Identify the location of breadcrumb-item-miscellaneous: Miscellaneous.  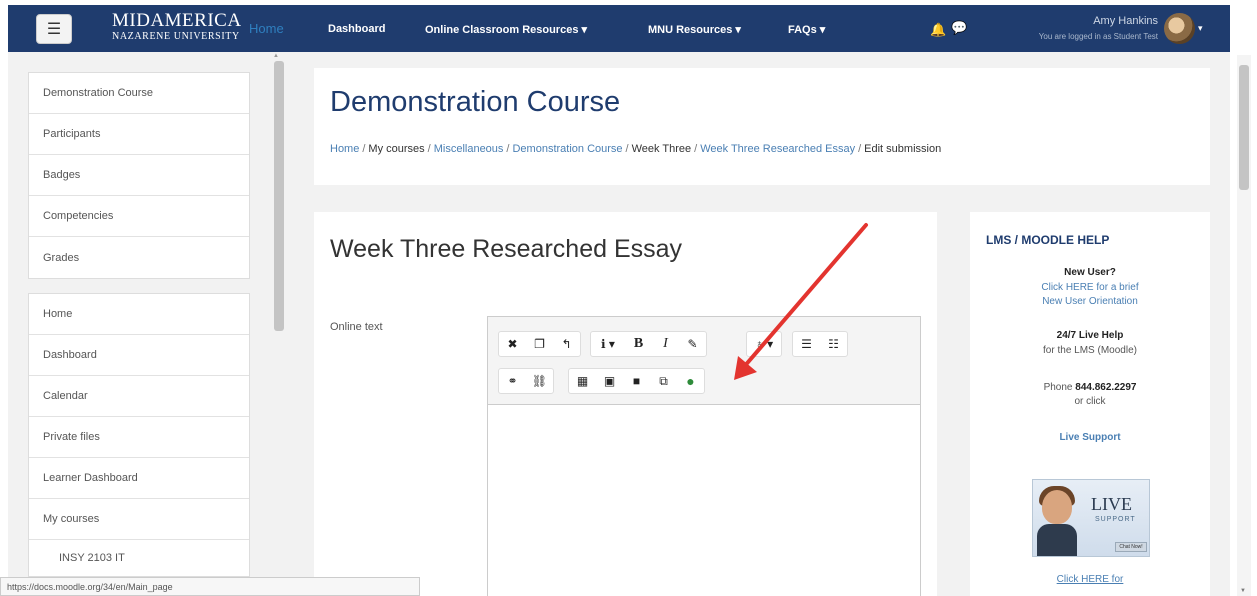
(469, 149).